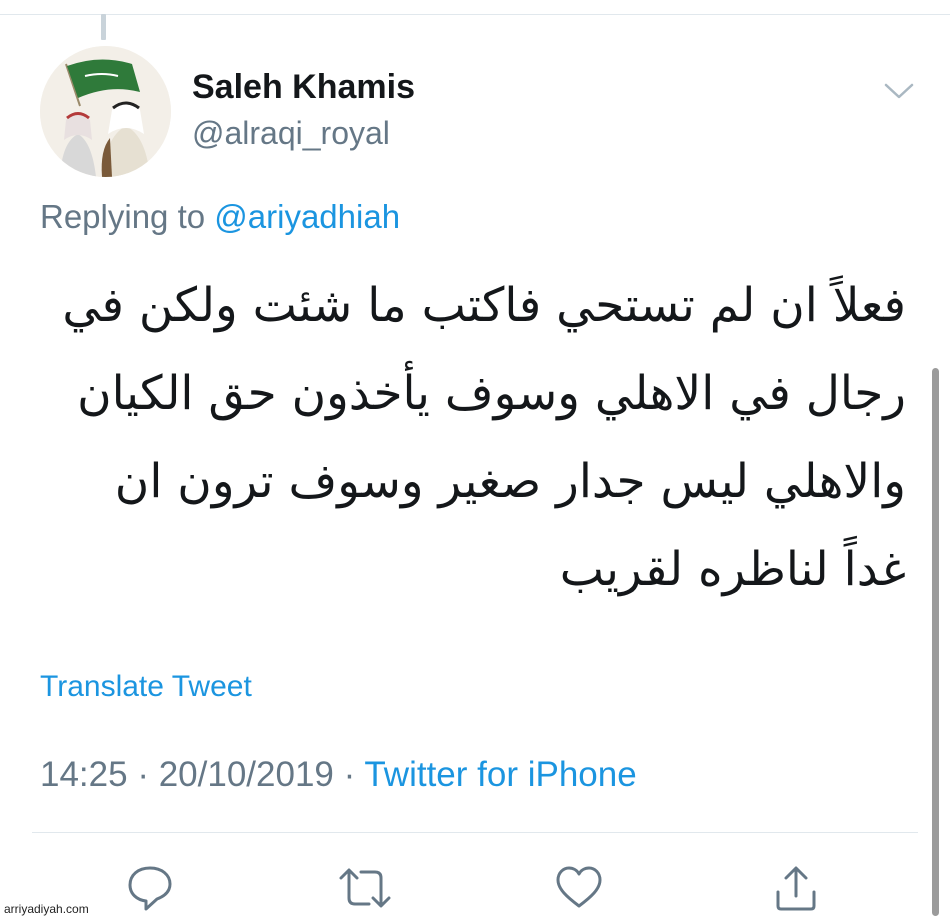 This screenshot has height=920, width=950. Describe the element at coordinates (123, 216) in the screenshot. I see `replying-to-label: Replying to` at that location.